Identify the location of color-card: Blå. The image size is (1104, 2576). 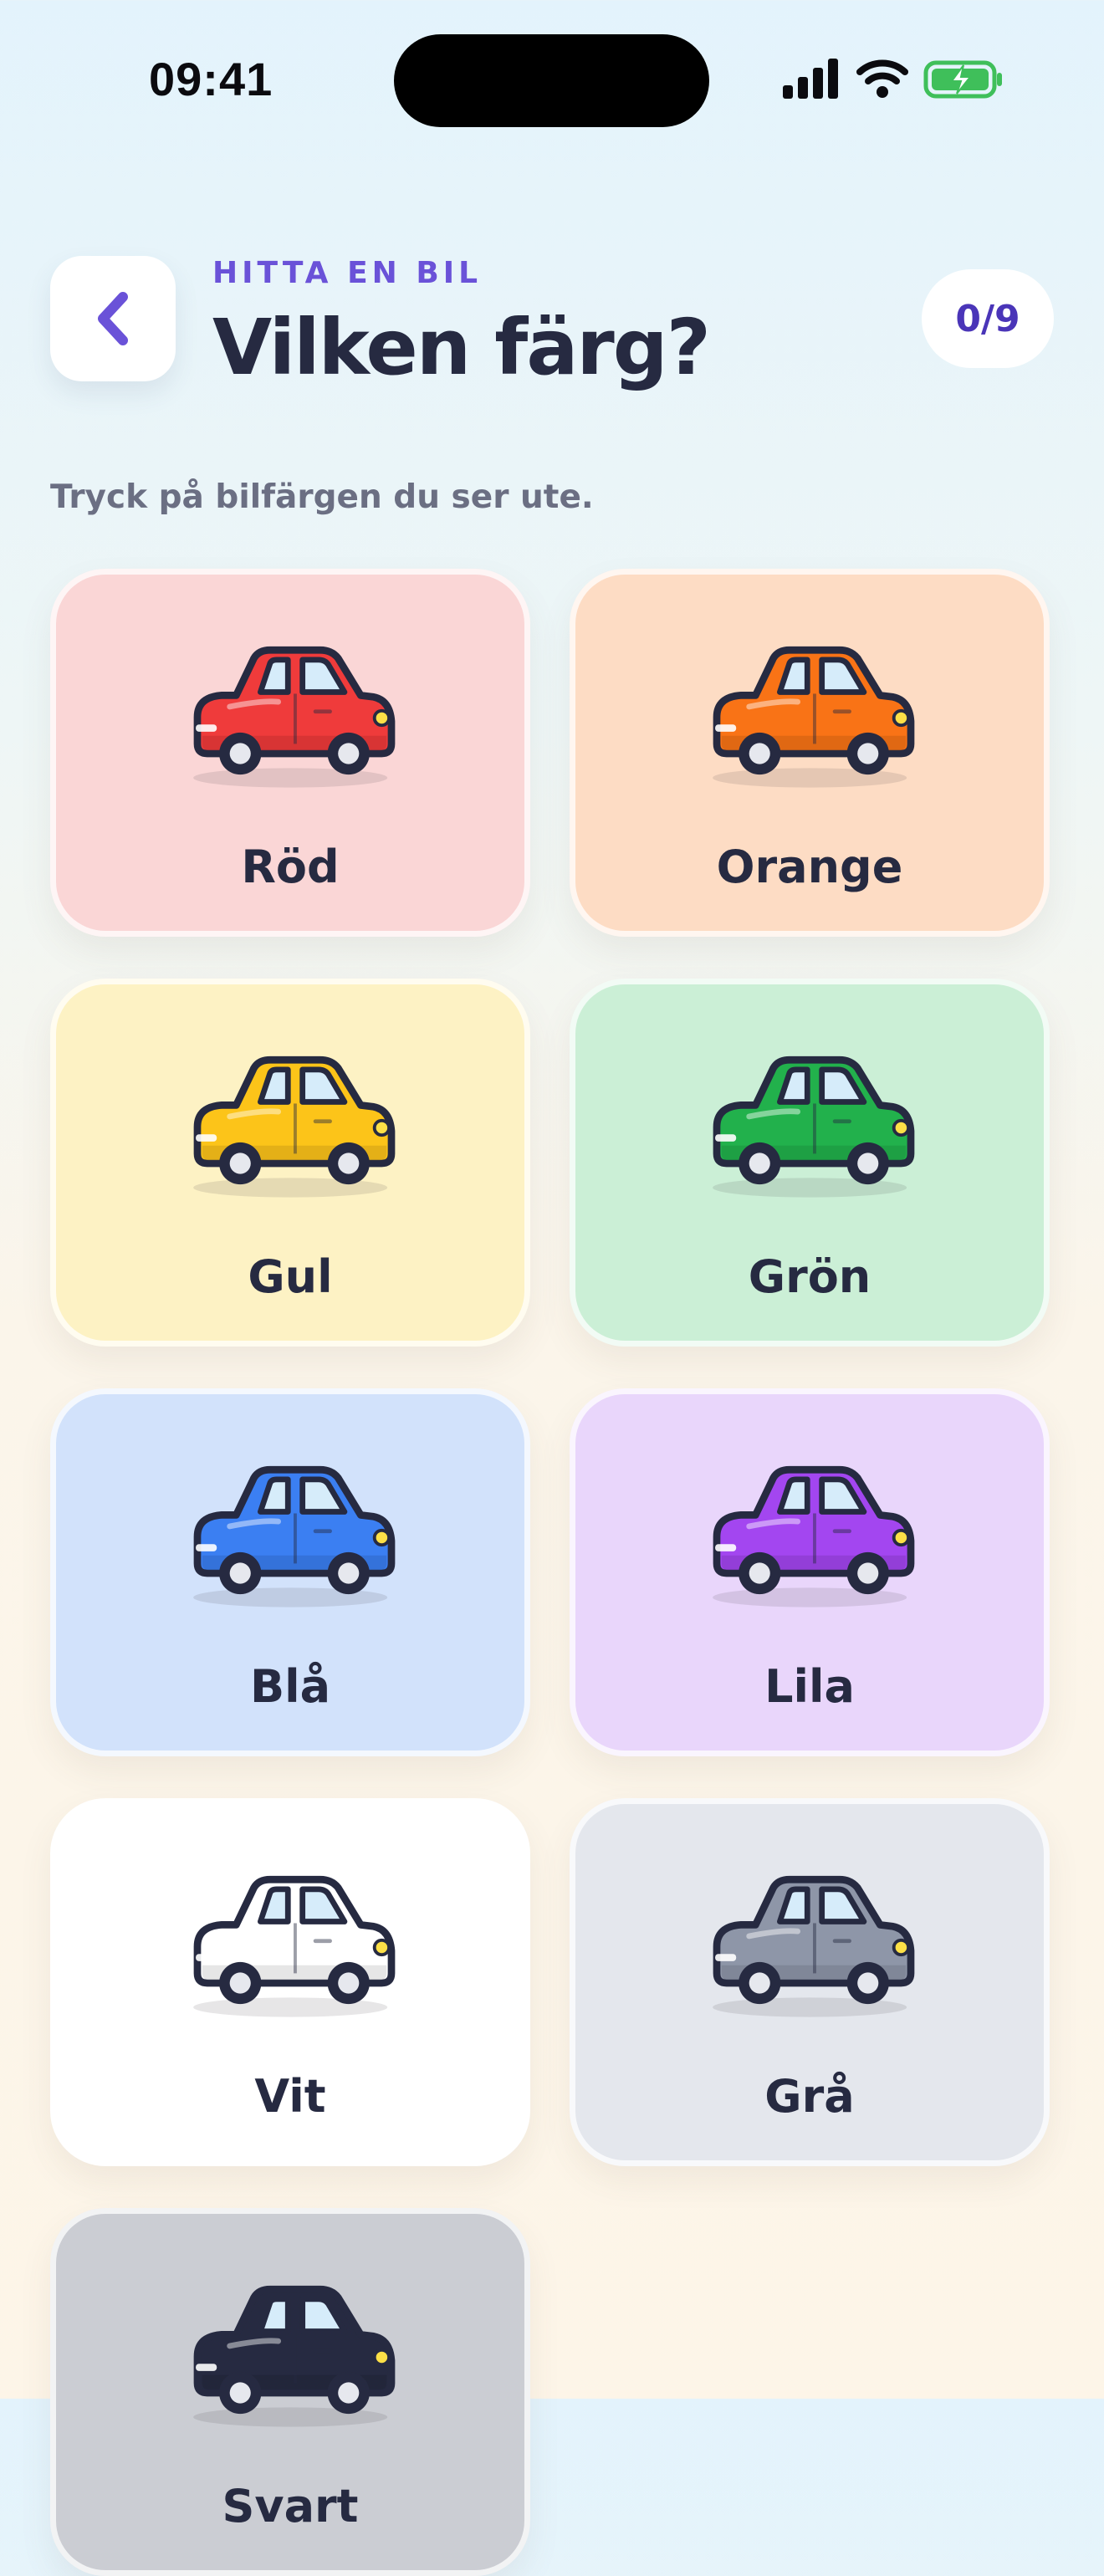
(290, 1572).